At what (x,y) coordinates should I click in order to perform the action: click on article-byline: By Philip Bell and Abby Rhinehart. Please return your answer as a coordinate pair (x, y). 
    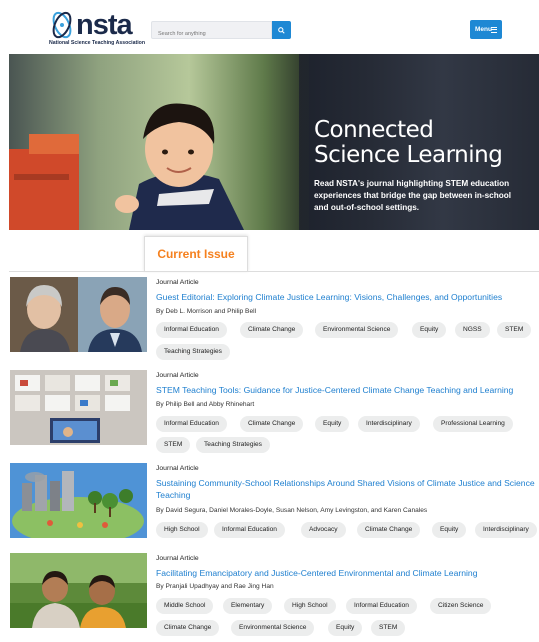
    Looking at the image, I should click on (205, 404).